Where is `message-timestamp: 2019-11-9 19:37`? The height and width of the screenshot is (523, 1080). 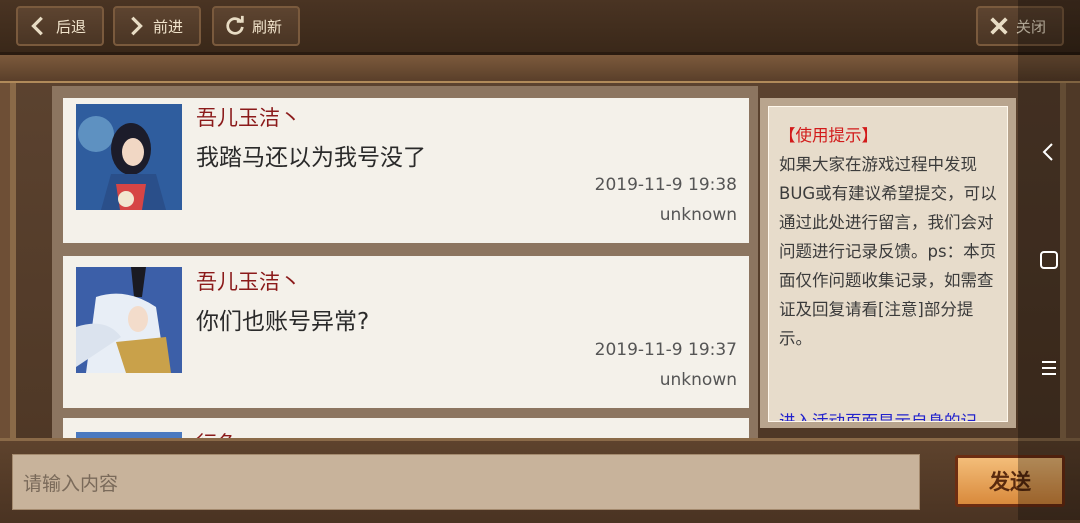 message-timestamp: 2019-11-9 19:37 is located at coordinates (665, 350).